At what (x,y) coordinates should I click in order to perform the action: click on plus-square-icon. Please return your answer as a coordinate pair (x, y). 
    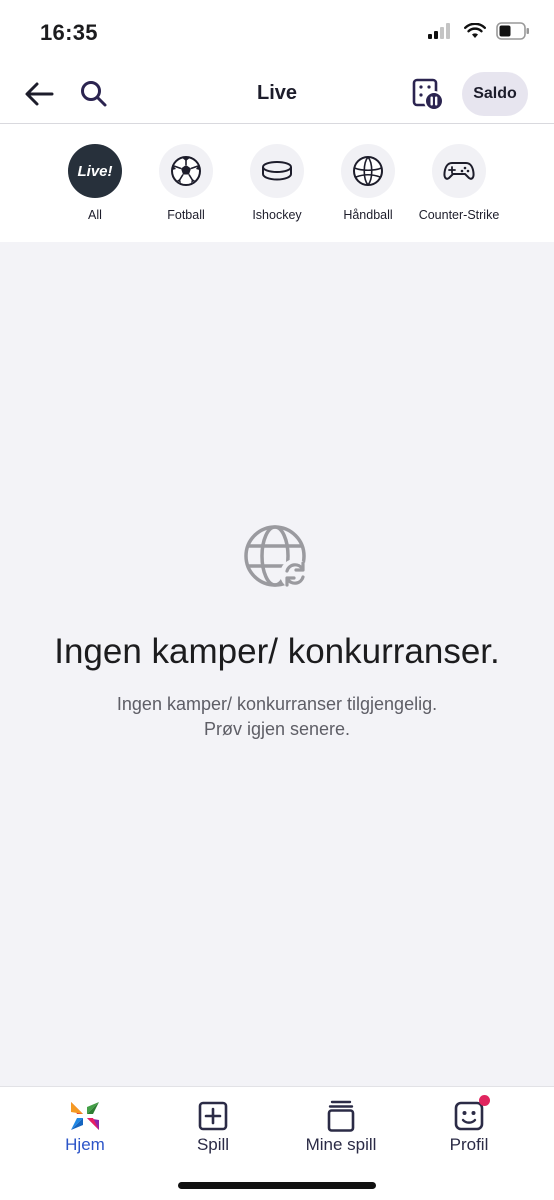
    Looking at the image, I should click on (213, 1116).